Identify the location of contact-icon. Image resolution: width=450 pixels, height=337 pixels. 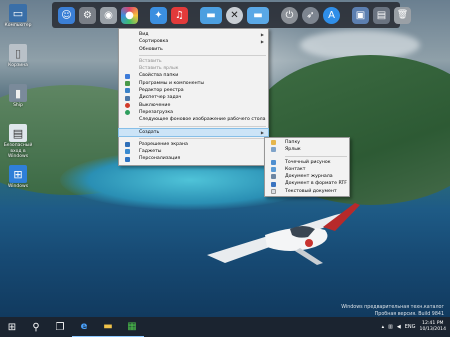
(273, 170).